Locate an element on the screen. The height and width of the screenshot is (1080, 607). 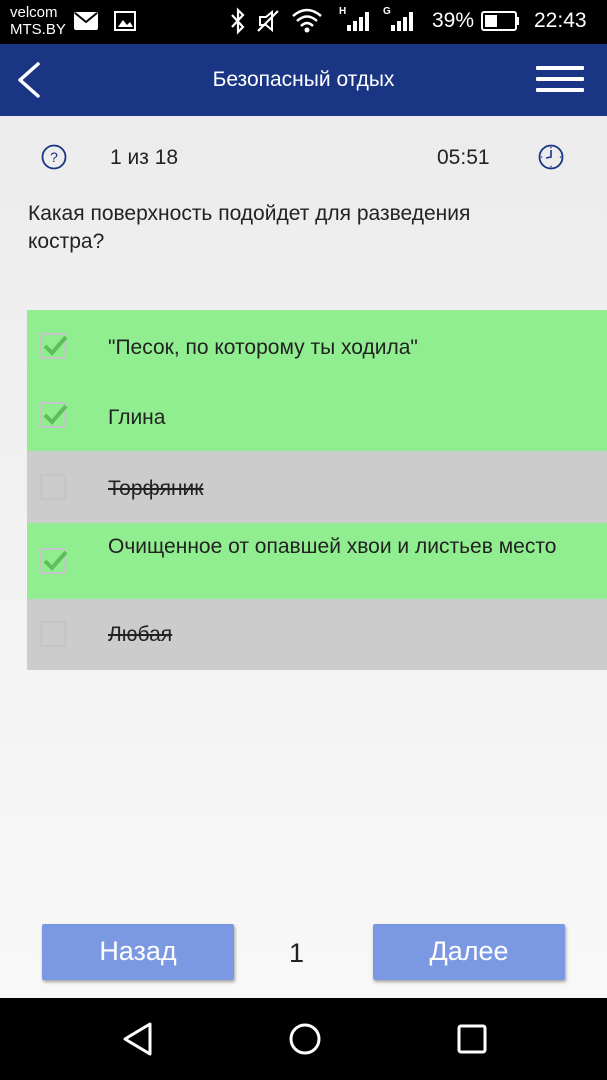
carrier-names: velcom MTS.BY is located at coordinates (38, 21).